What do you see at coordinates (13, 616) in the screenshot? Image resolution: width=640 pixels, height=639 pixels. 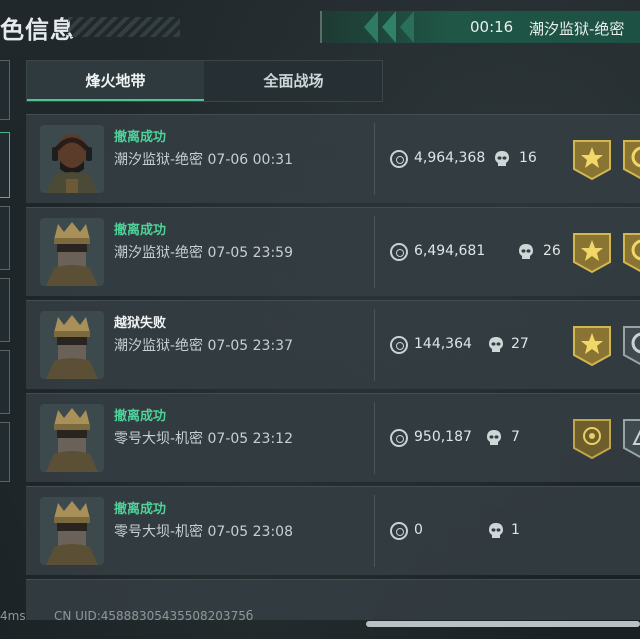 I see `ping-readout: 4ms` at bounding box center [13, 616].